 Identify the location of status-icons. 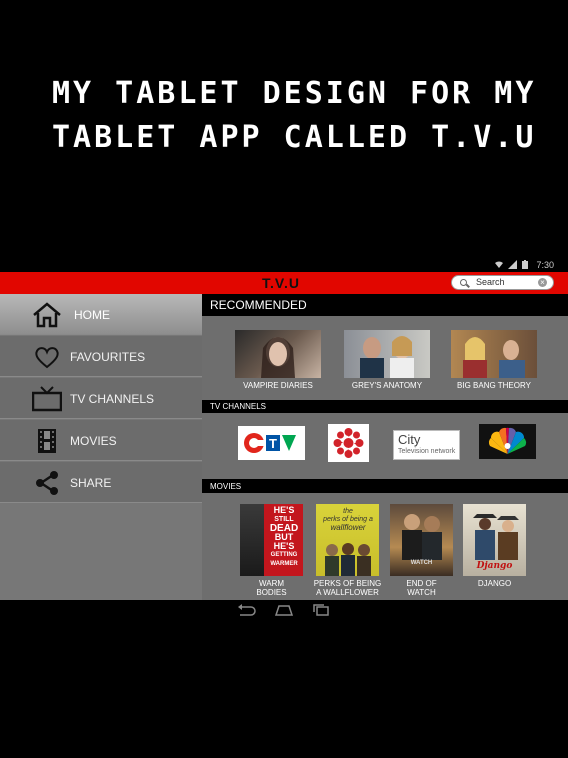
(511, 265).